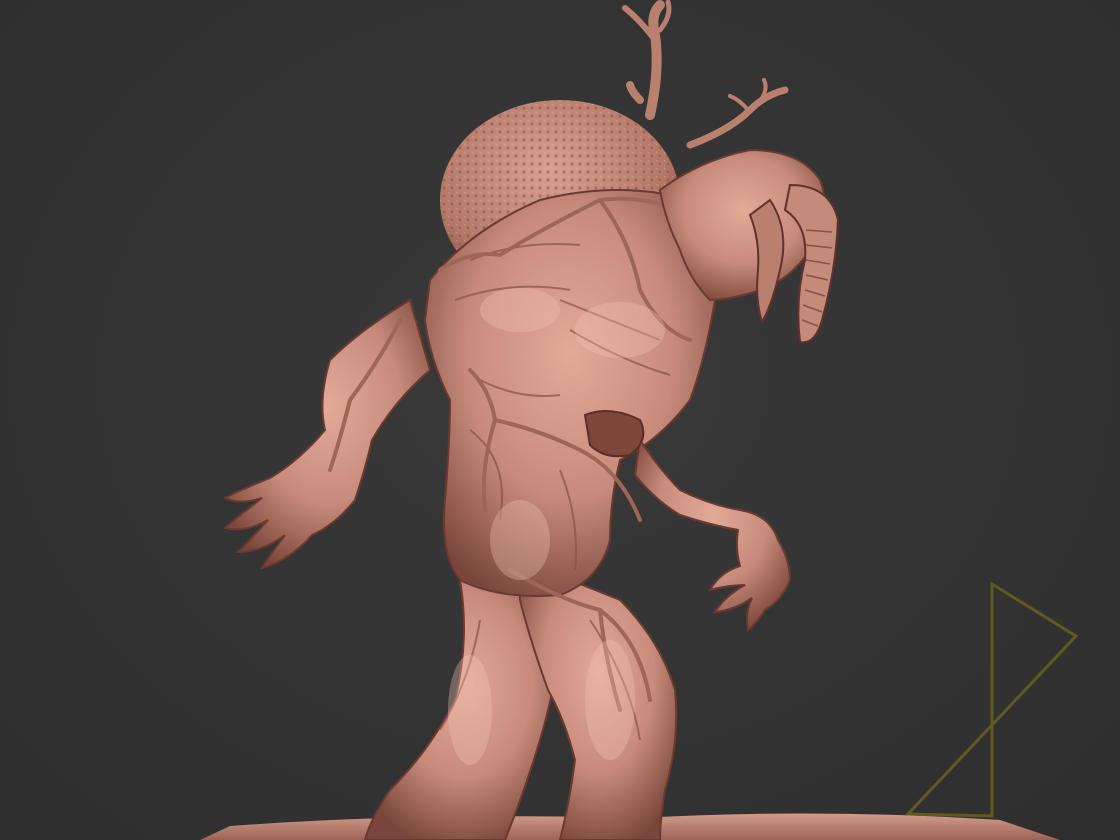  Describe the element at coordinates (991, 699) in the screenshot. I see `floor-grid-axis-icon` at that location.